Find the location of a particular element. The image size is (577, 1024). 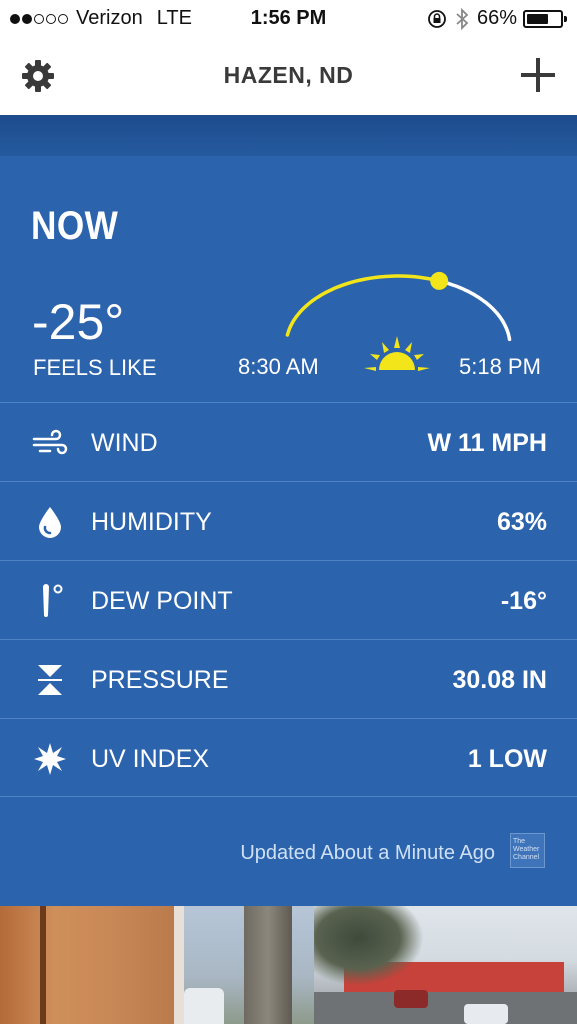

condition-label: HUMIDITY is located at coordinates (151, 522).